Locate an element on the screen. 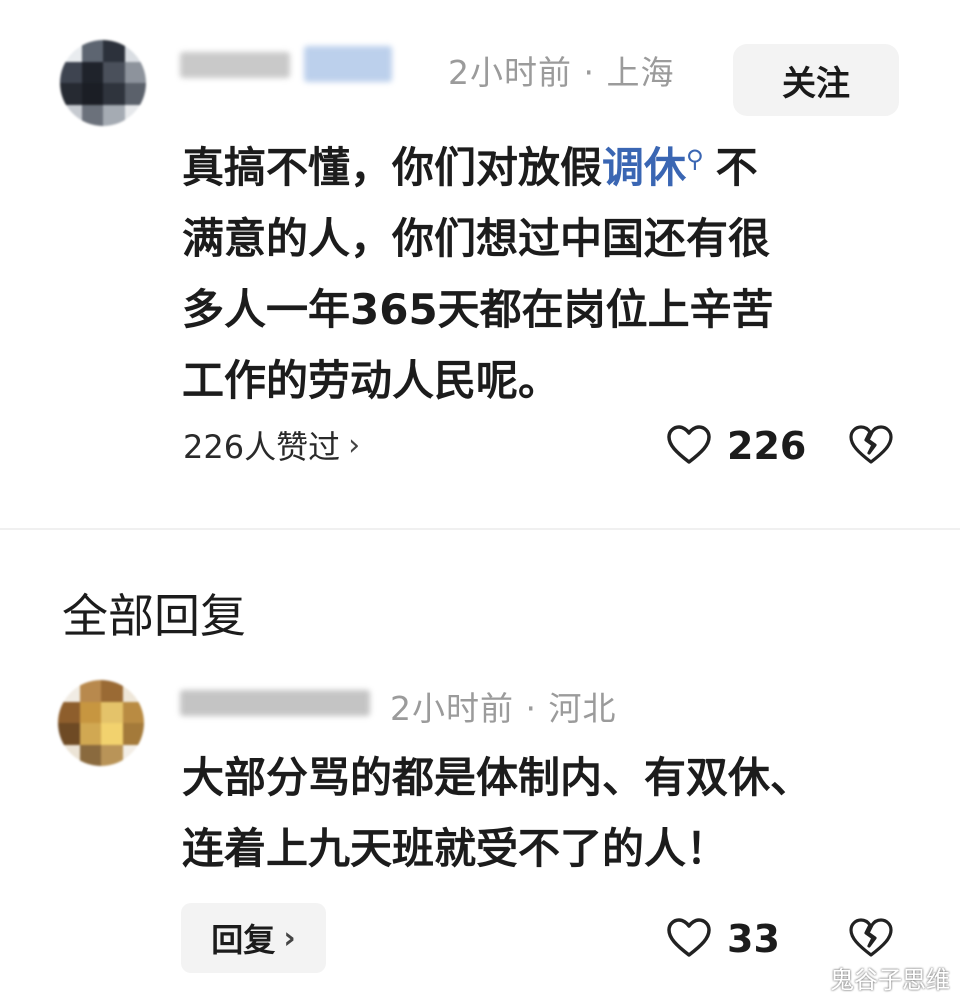 This screenshot has height=1003, width=960. reply-meta: 2小时前 · 河北 is located at coordinates (503, 706).